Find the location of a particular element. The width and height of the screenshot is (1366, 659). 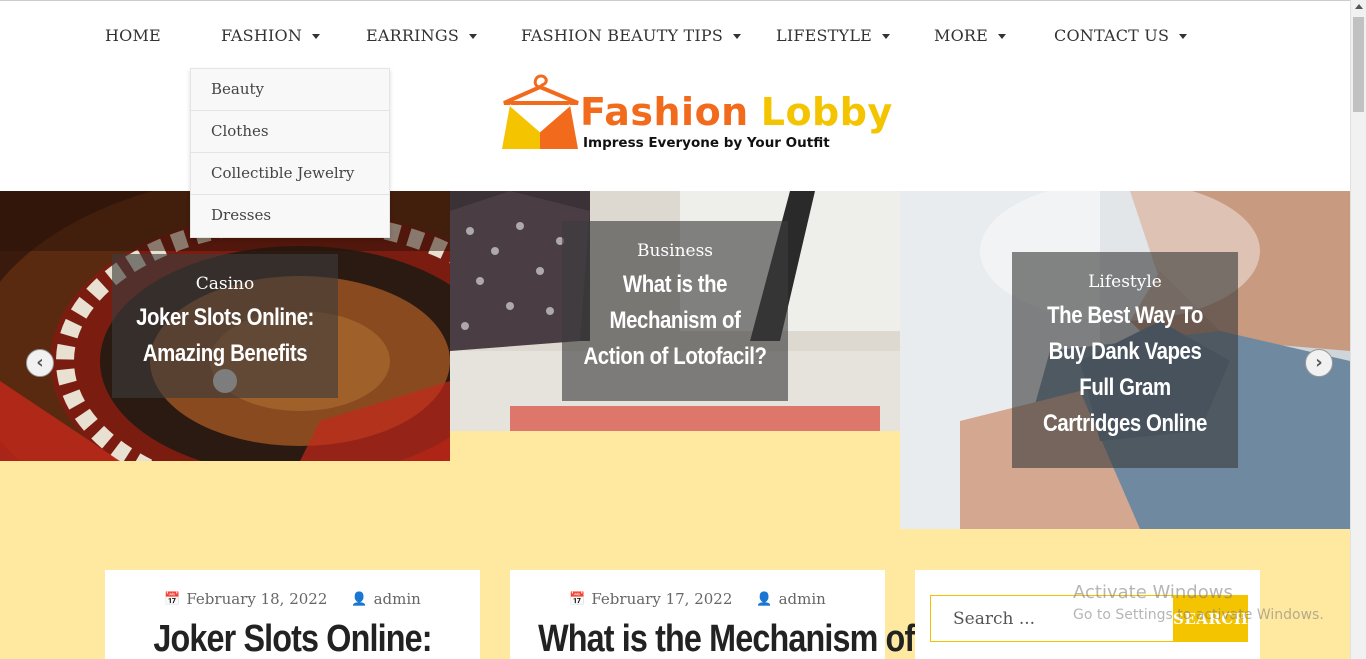

chevron-right-icon: › is located at coordinates (1319, 362).